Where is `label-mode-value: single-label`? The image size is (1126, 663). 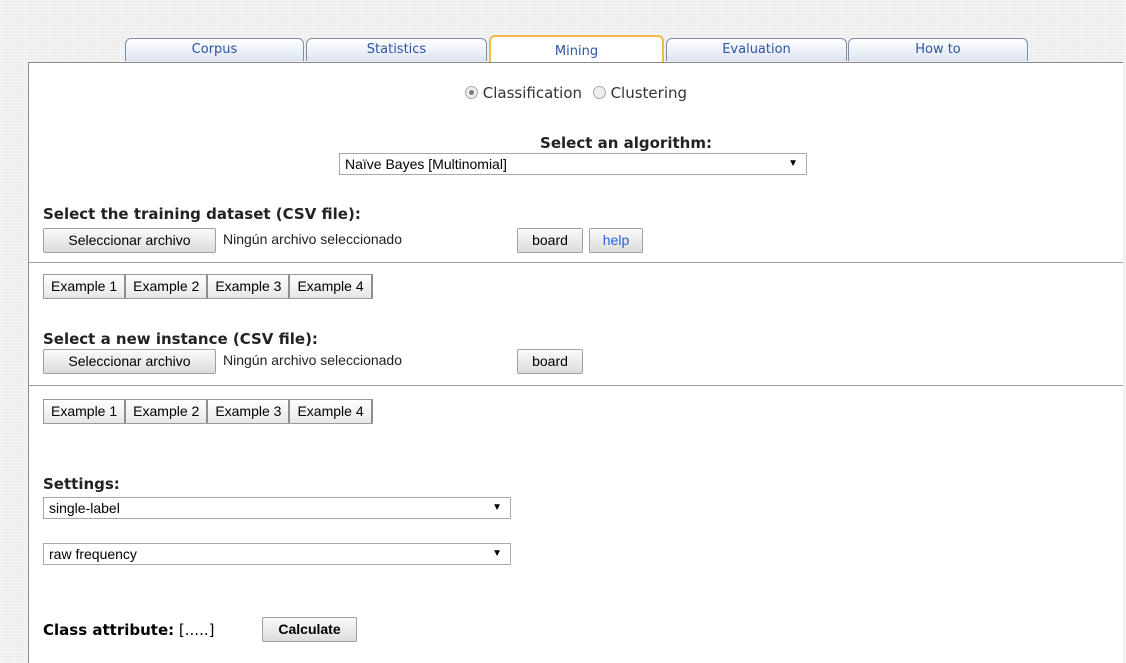
label-mode-value: single-label is located at coordinates (84, 508).